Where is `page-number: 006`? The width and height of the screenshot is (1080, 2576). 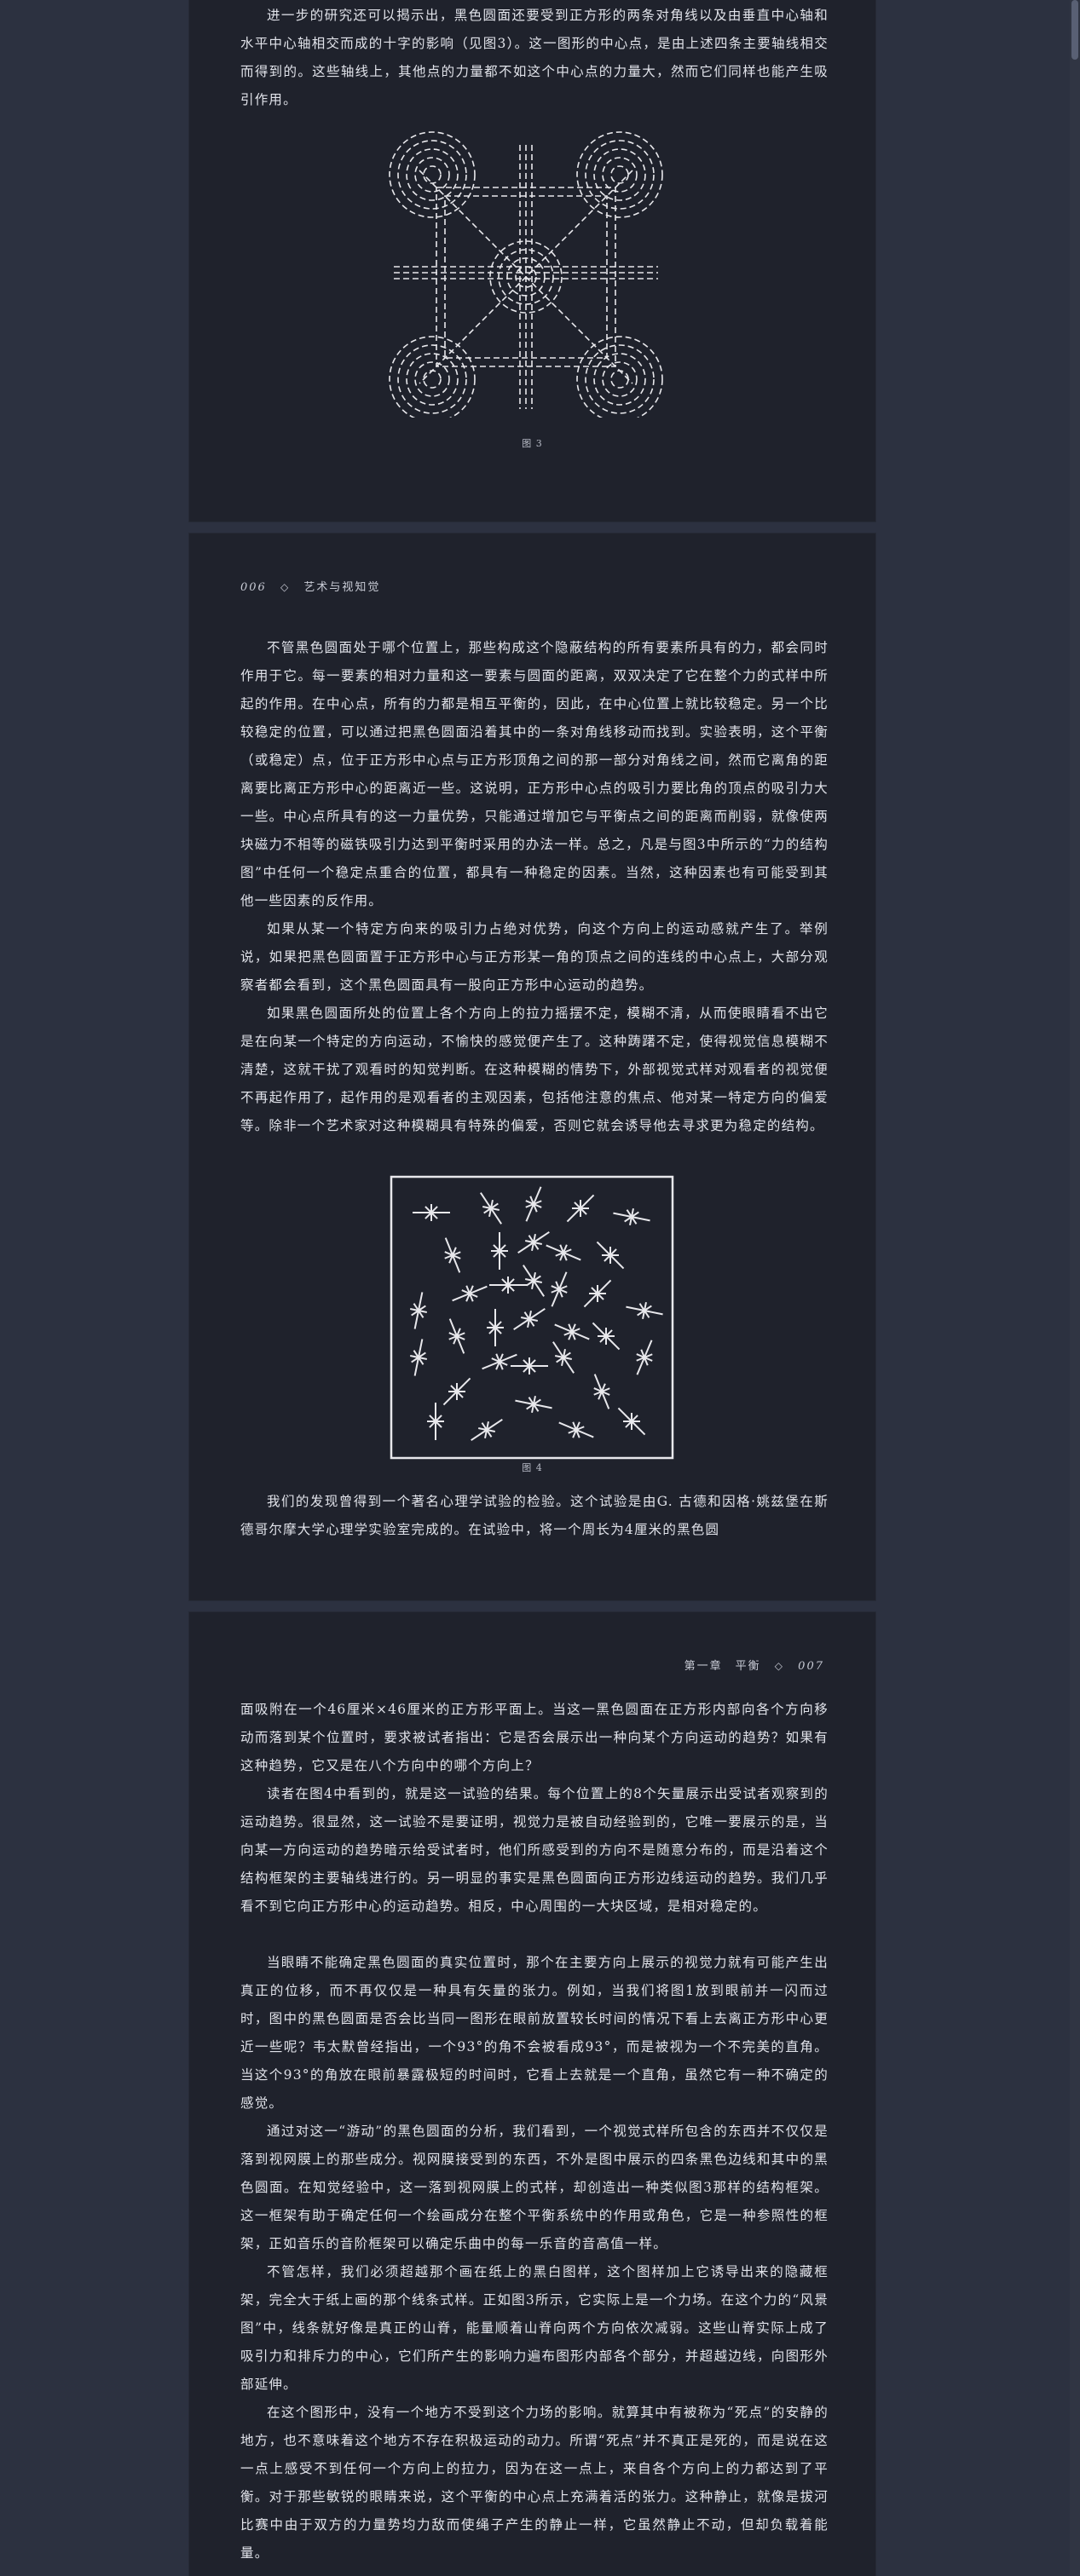 page-number: 006 is located at coordinates (253, 587).